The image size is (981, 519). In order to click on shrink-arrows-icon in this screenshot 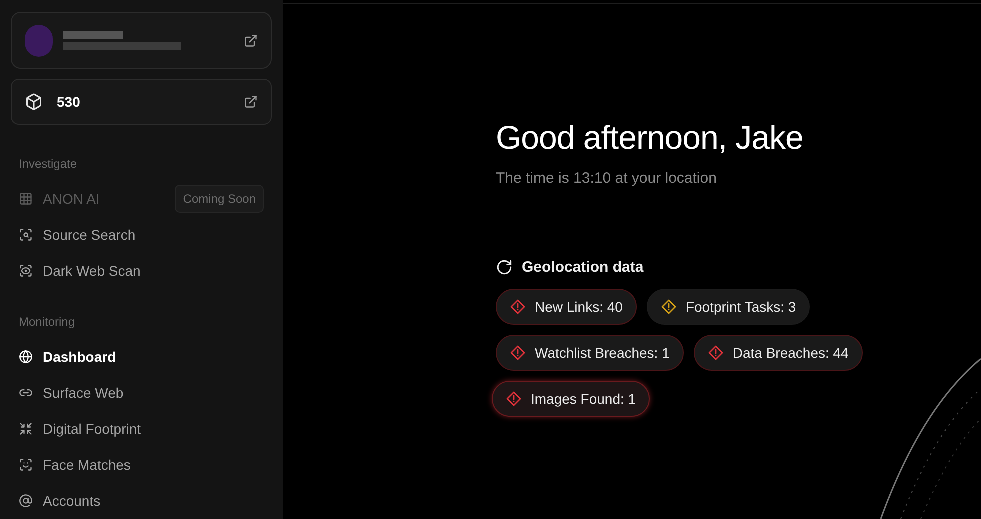, I will do `click(26, 429)`.